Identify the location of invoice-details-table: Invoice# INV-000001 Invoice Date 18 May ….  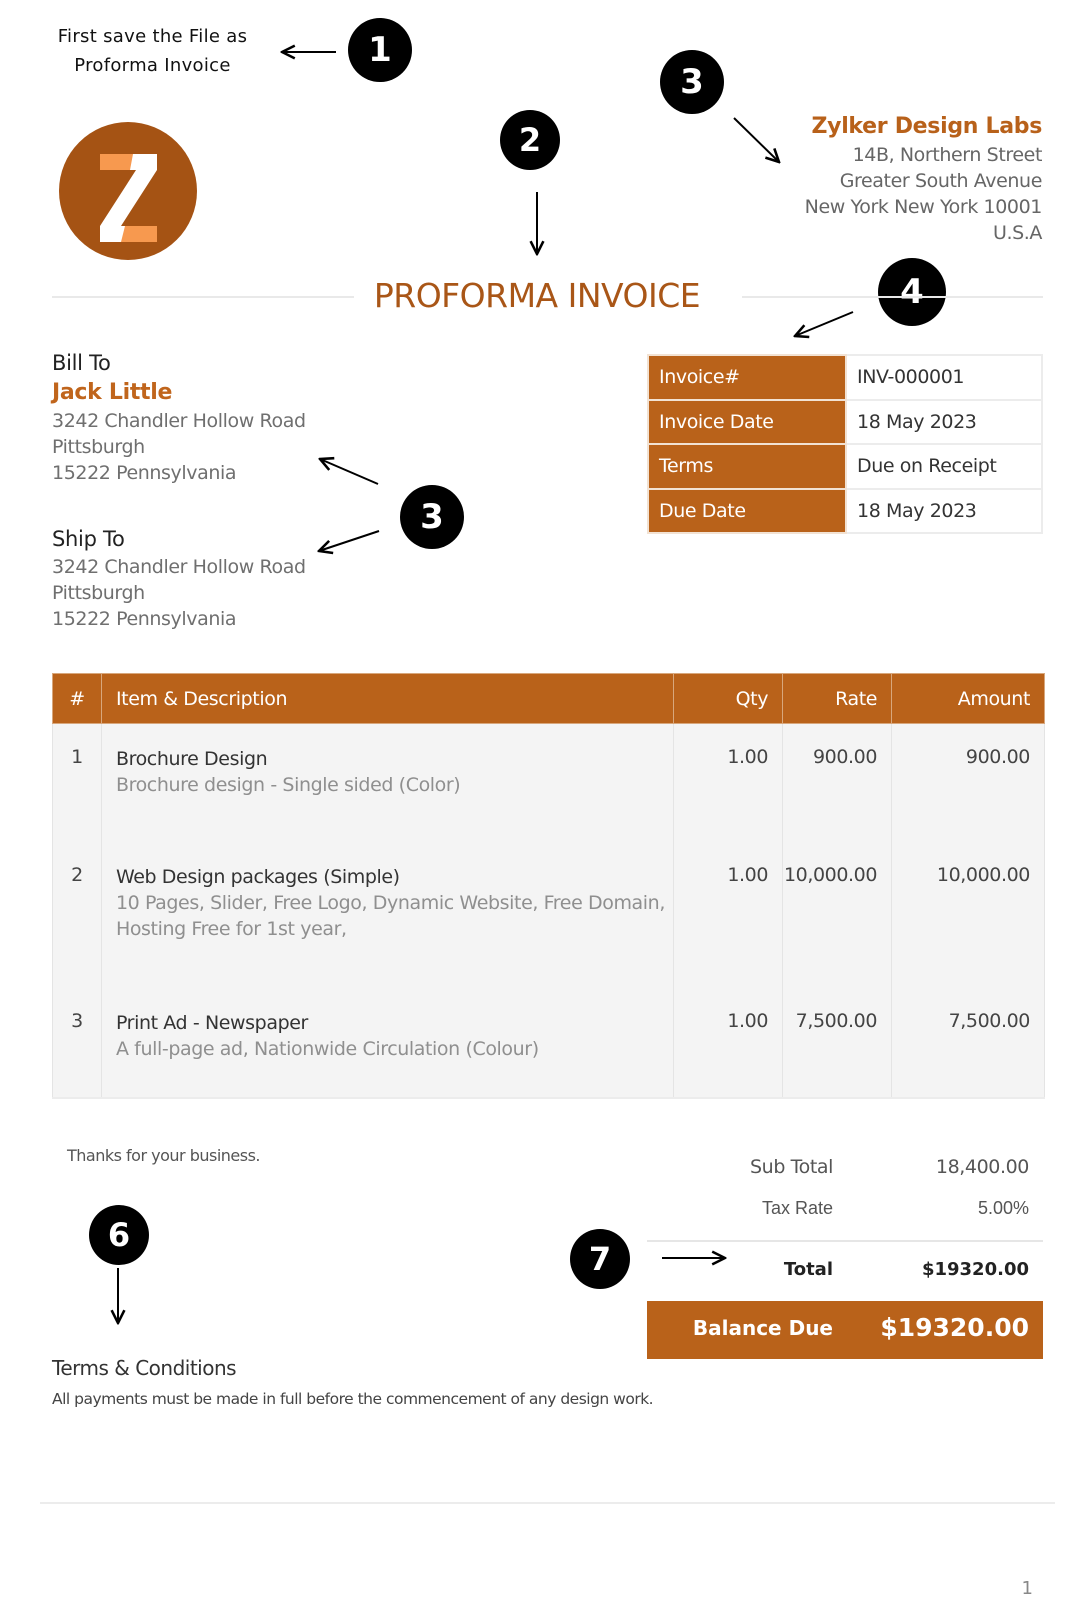
(845, 444).